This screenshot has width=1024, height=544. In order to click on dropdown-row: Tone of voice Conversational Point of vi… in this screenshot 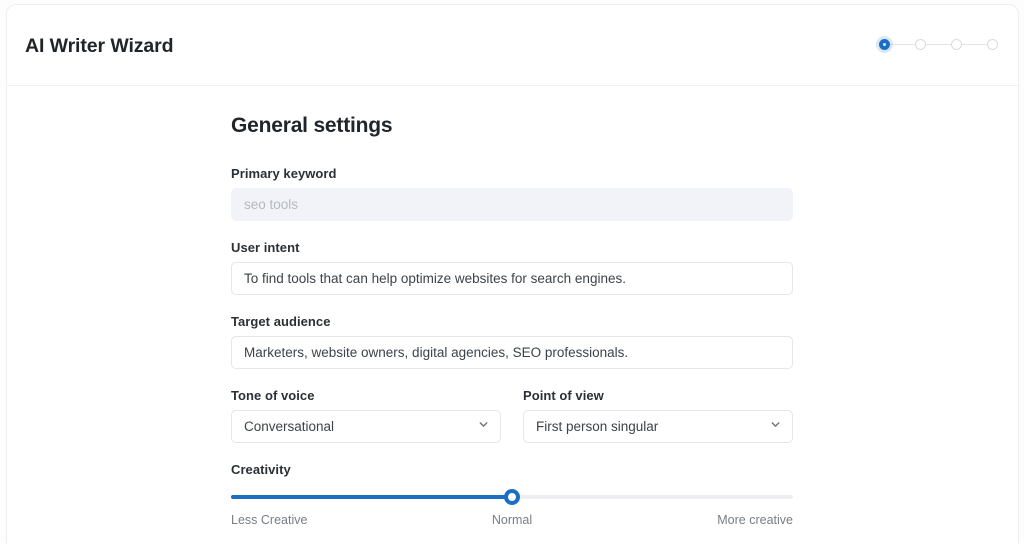, I will do `click(512, 415)`.